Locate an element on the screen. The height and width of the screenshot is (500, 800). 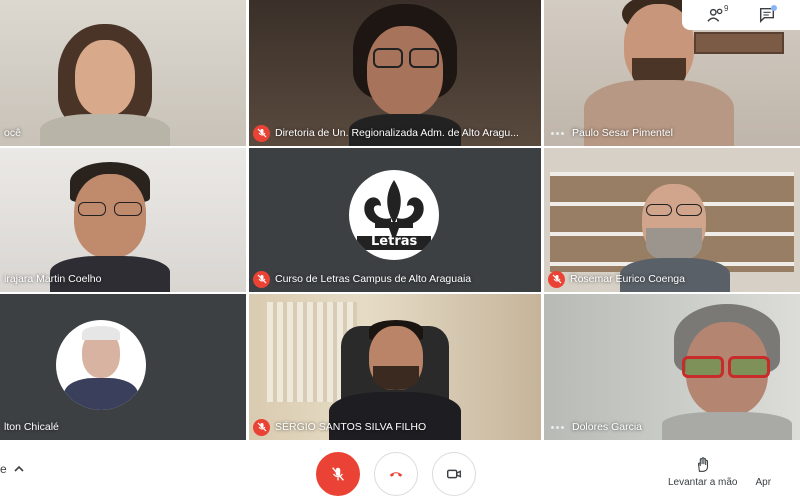
mic-off-icon is located at coordinates (338, 474).